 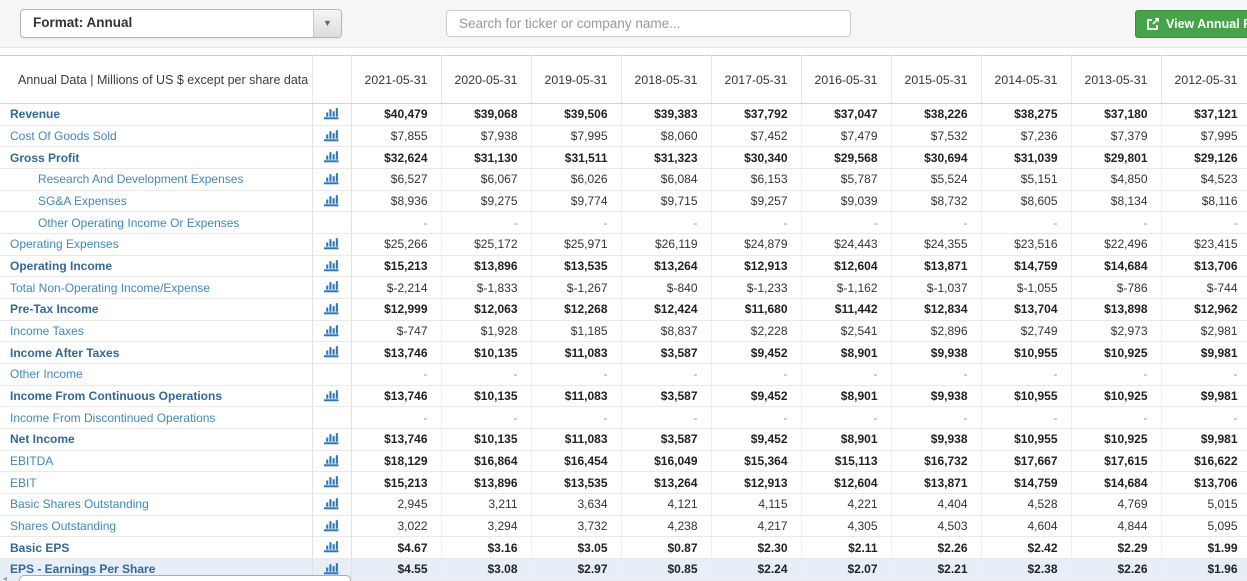 I want to click on search-input, so click(x=648, y=23).